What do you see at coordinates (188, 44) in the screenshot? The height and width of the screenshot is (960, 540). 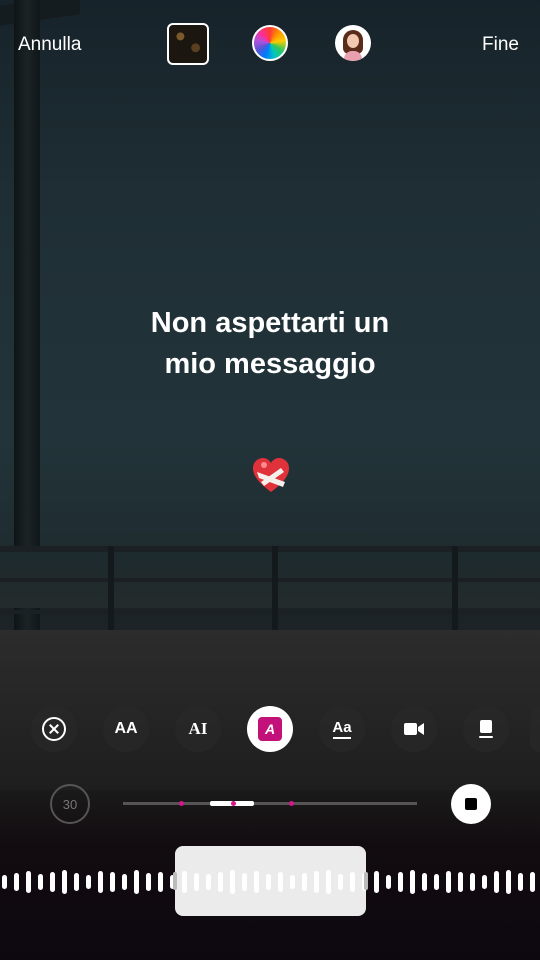 I see `background-thumbnail-button` at bounding box center [188, 44].